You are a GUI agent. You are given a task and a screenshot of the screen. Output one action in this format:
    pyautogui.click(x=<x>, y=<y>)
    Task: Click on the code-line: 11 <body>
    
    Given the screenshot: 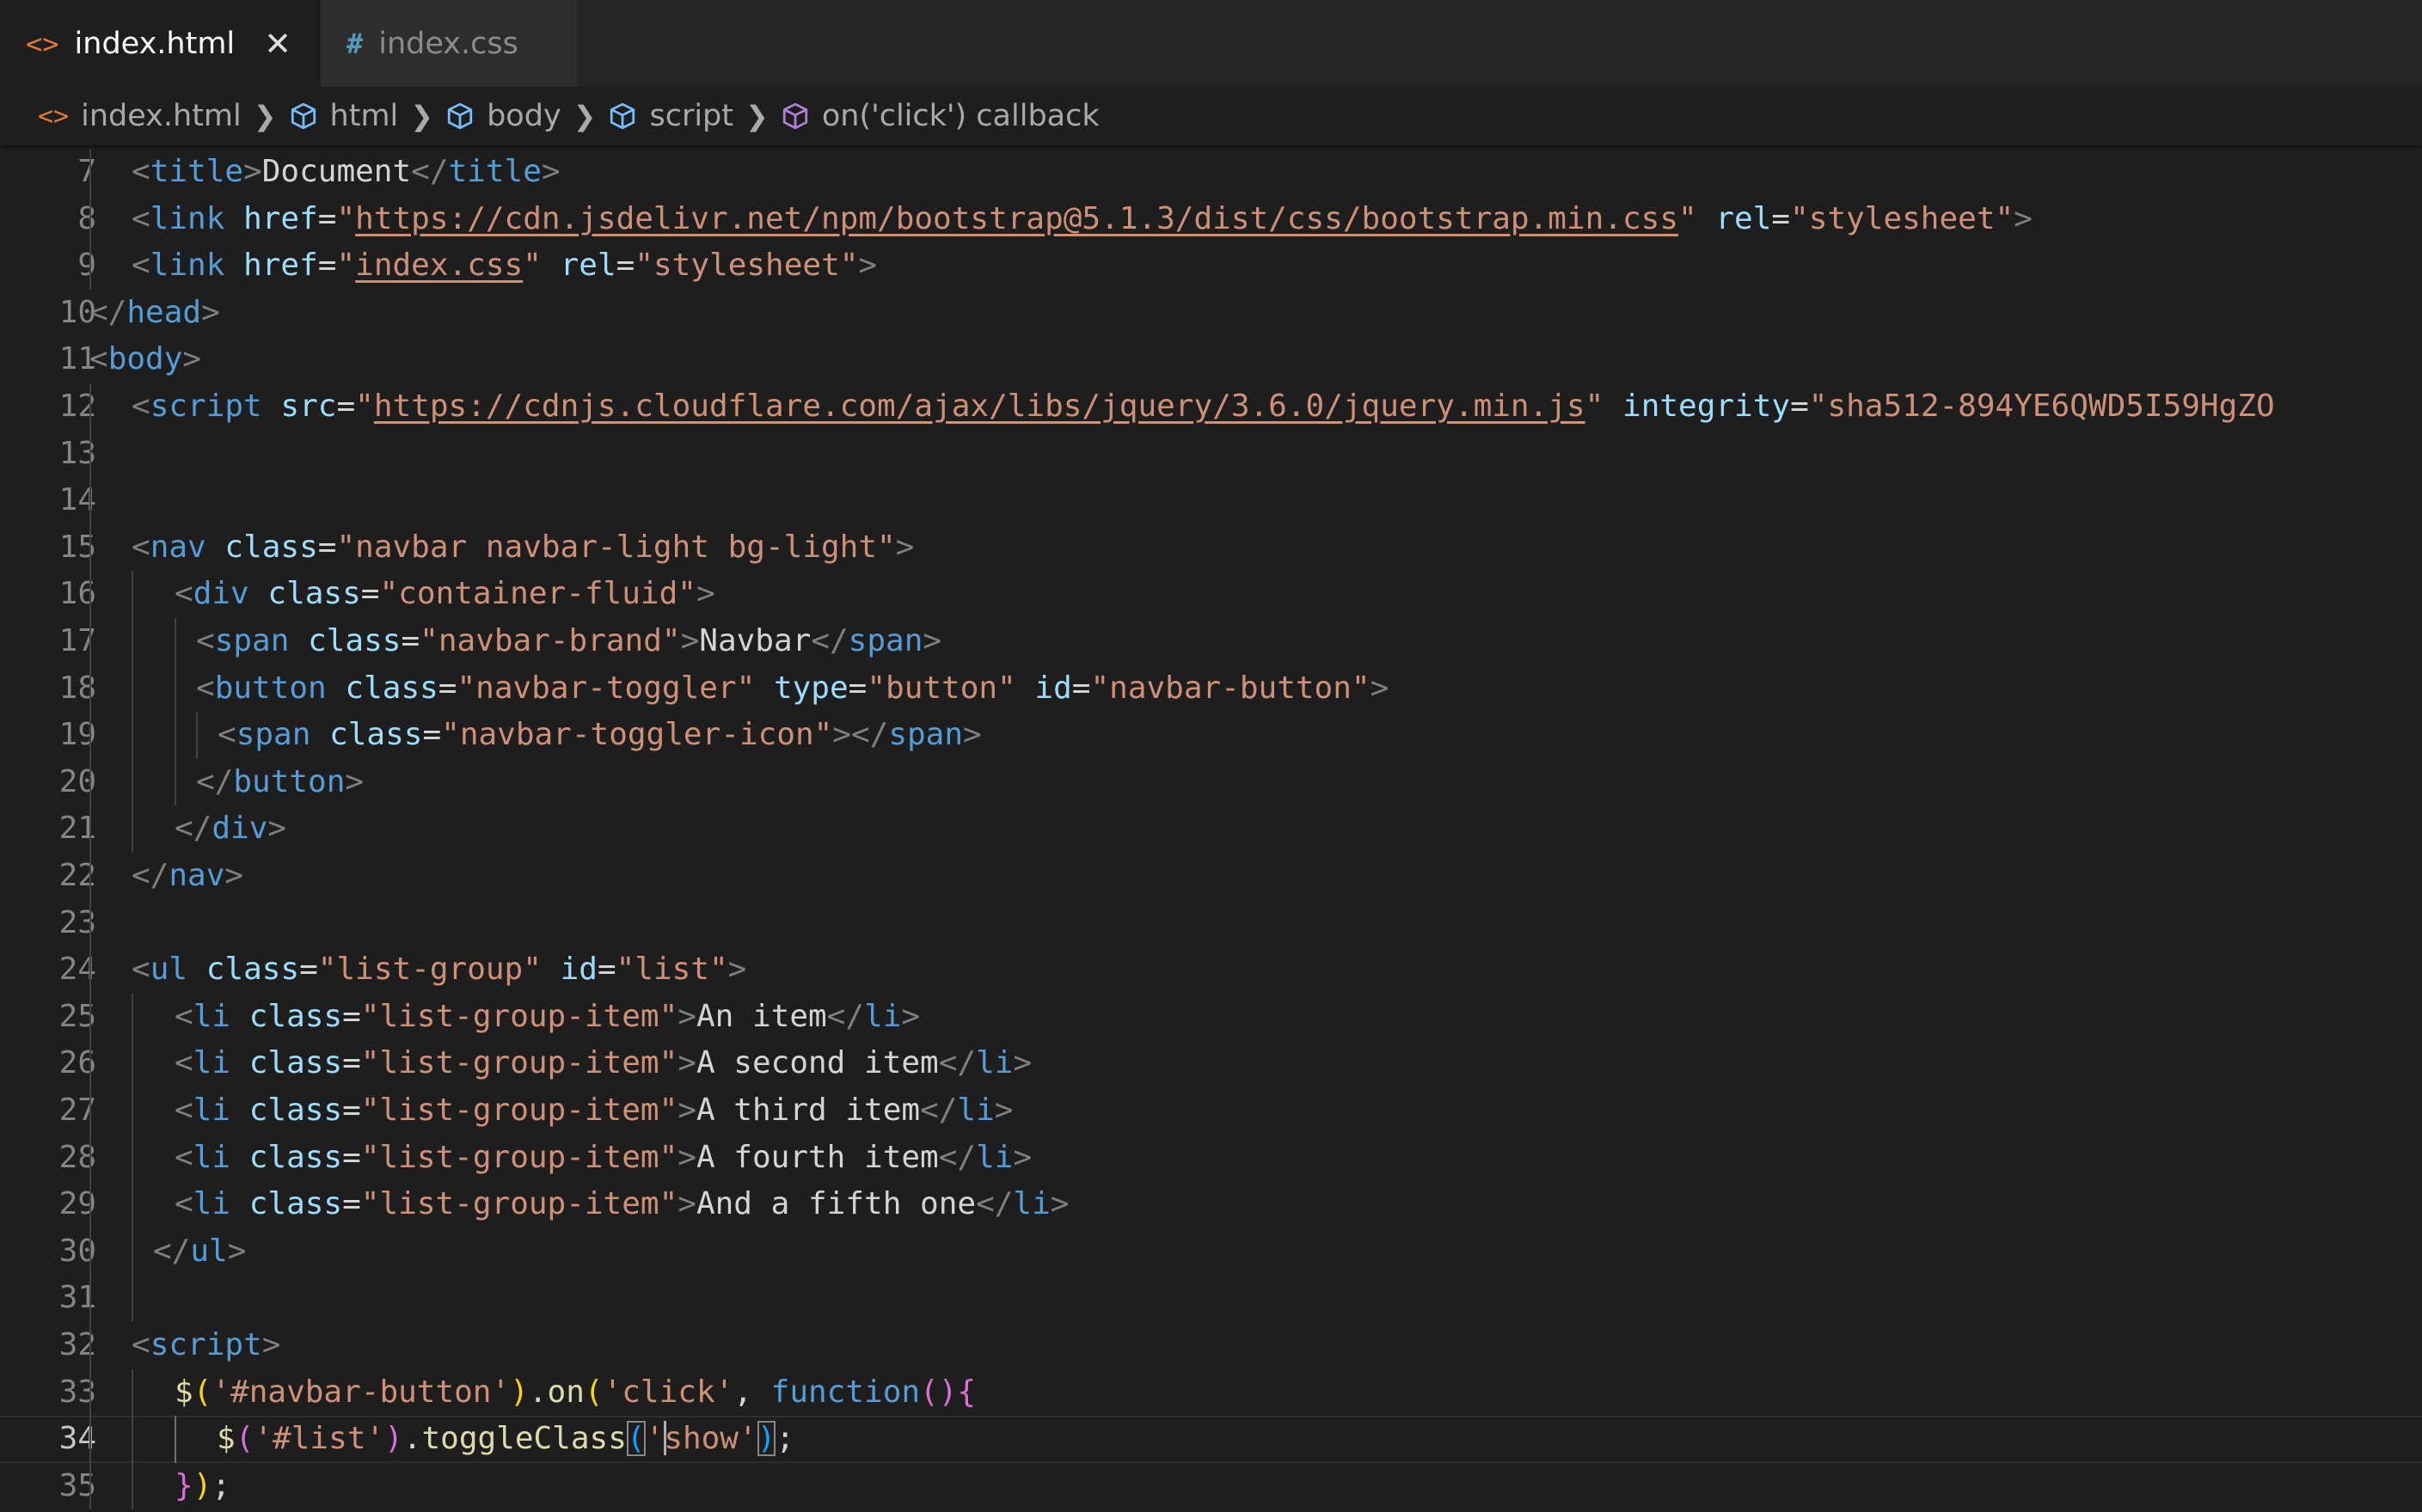 What is the action you would take?
    pyautogui.click(x=1211, y=359)
    